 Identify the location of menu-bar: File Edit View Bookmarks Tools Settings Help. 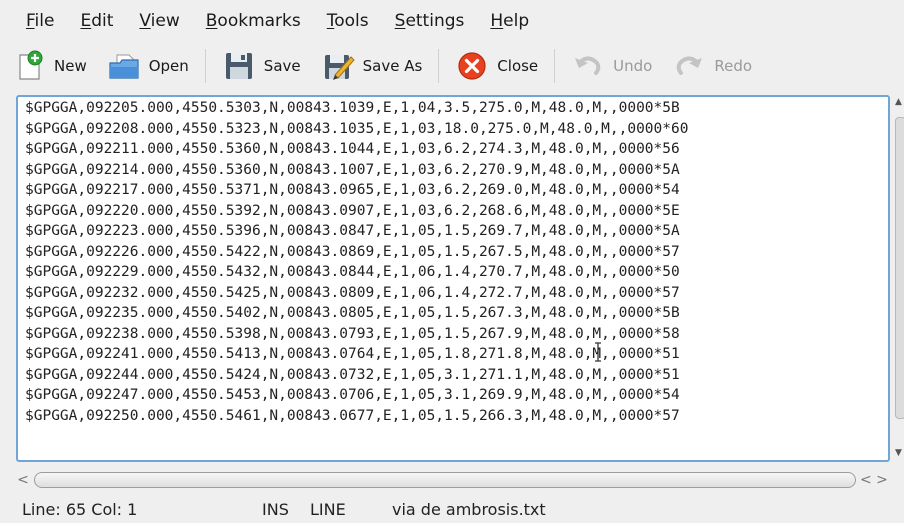
(452, 20).